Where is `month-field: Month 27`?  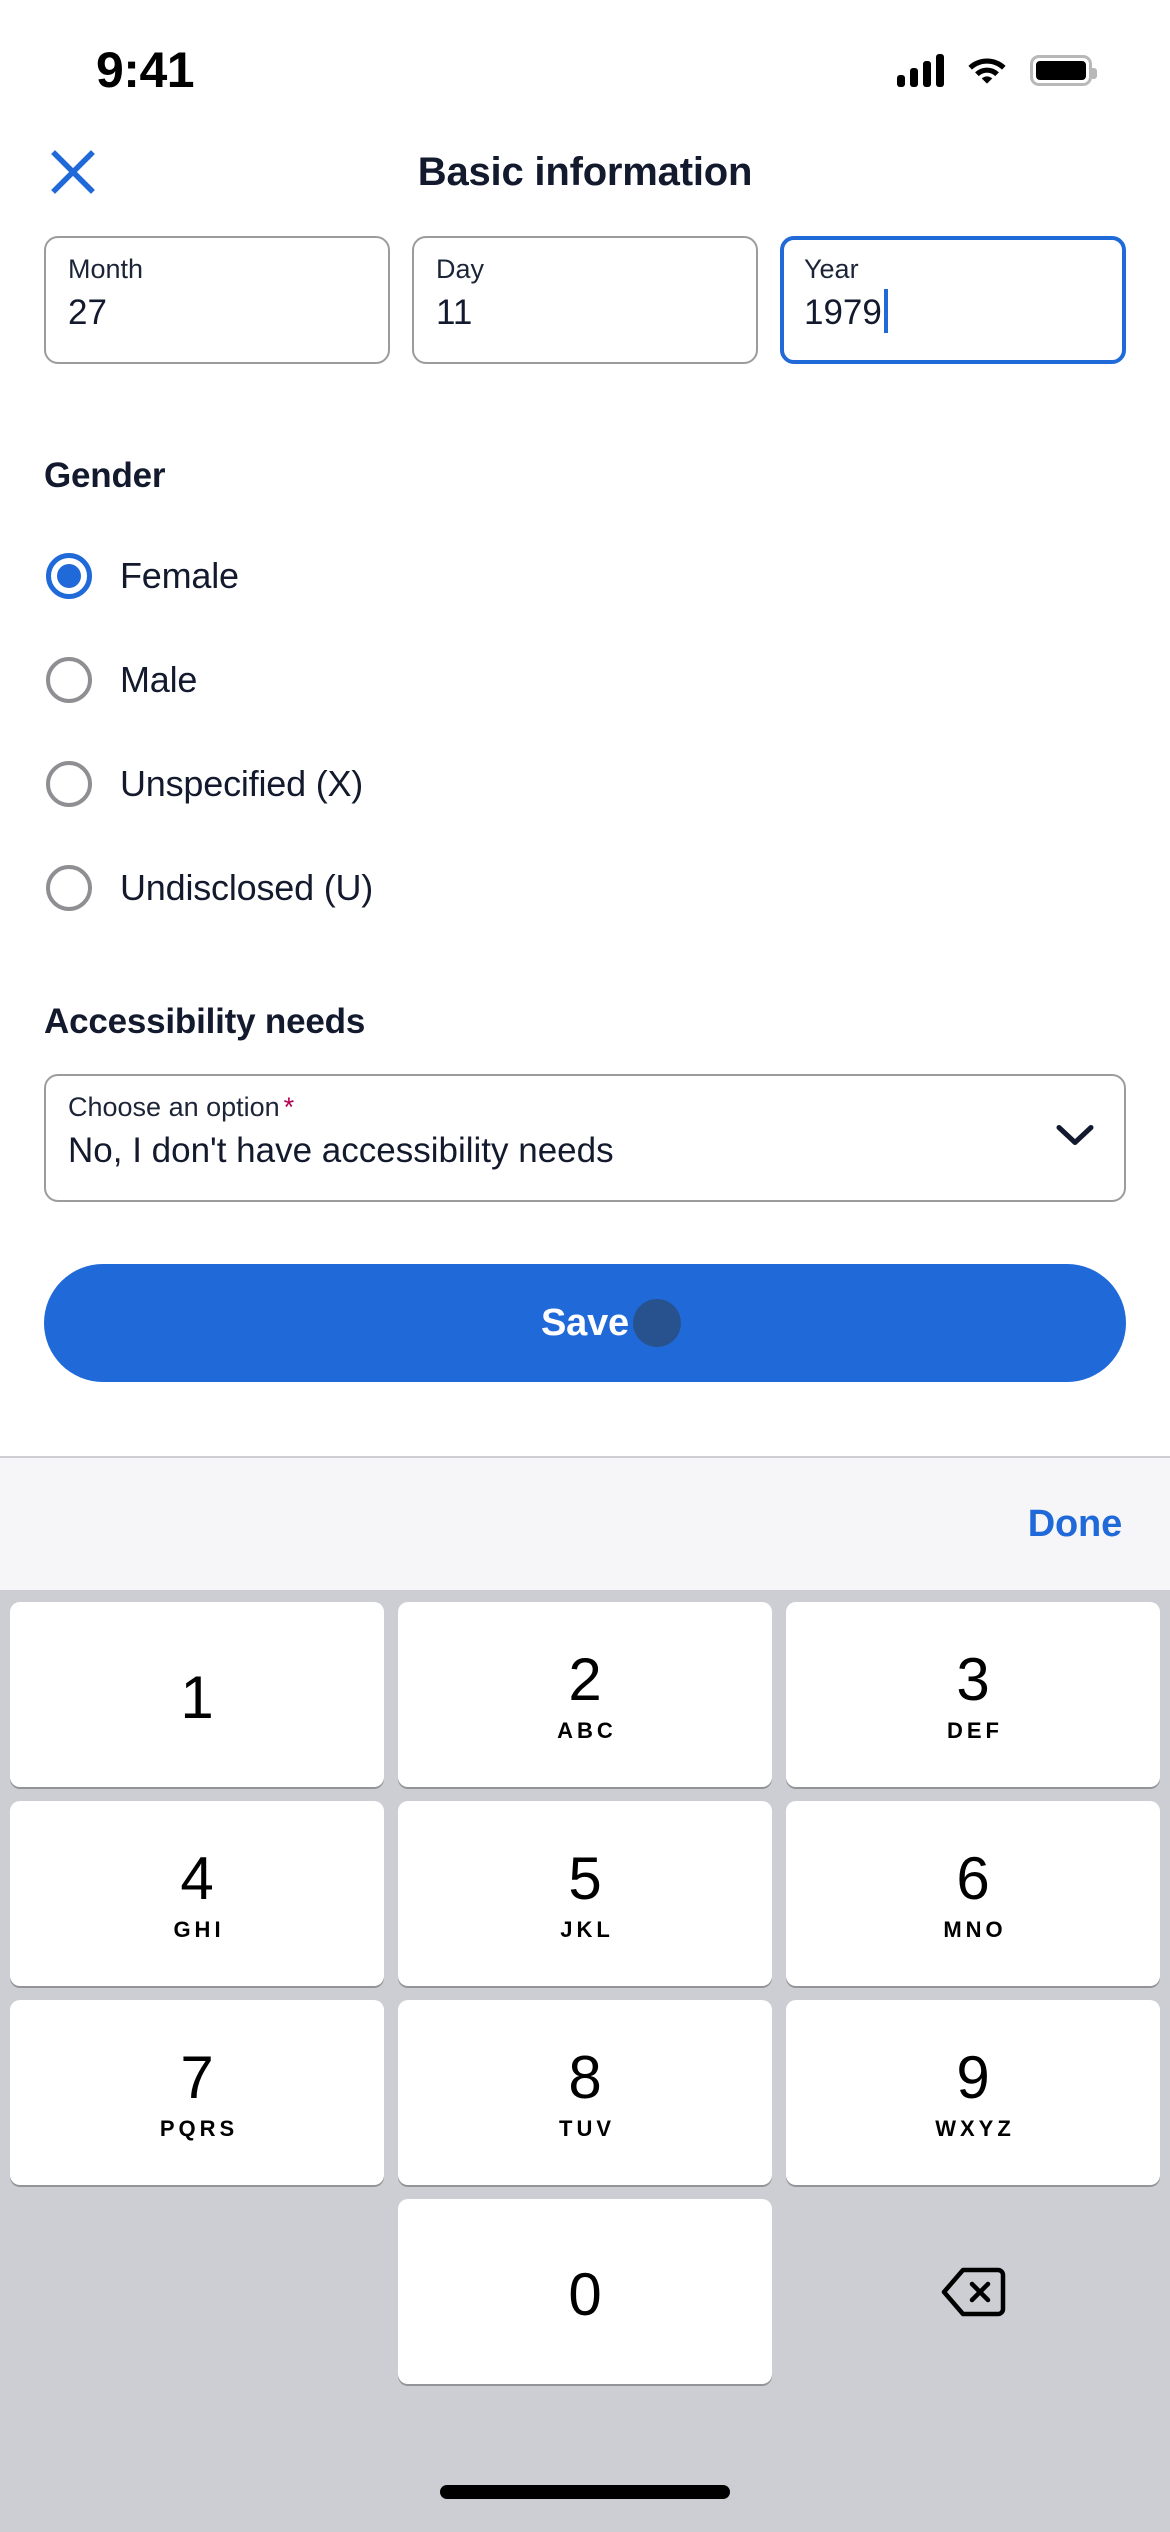 month-field: Month 27 is located at coordinates (217, 300).